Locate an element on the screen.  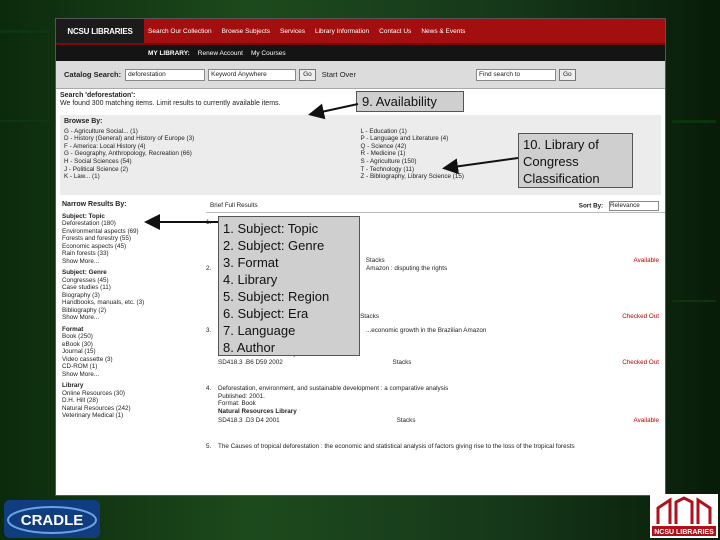
facet-link: D.H. Hill (28) is located at coordinates (131, 401).